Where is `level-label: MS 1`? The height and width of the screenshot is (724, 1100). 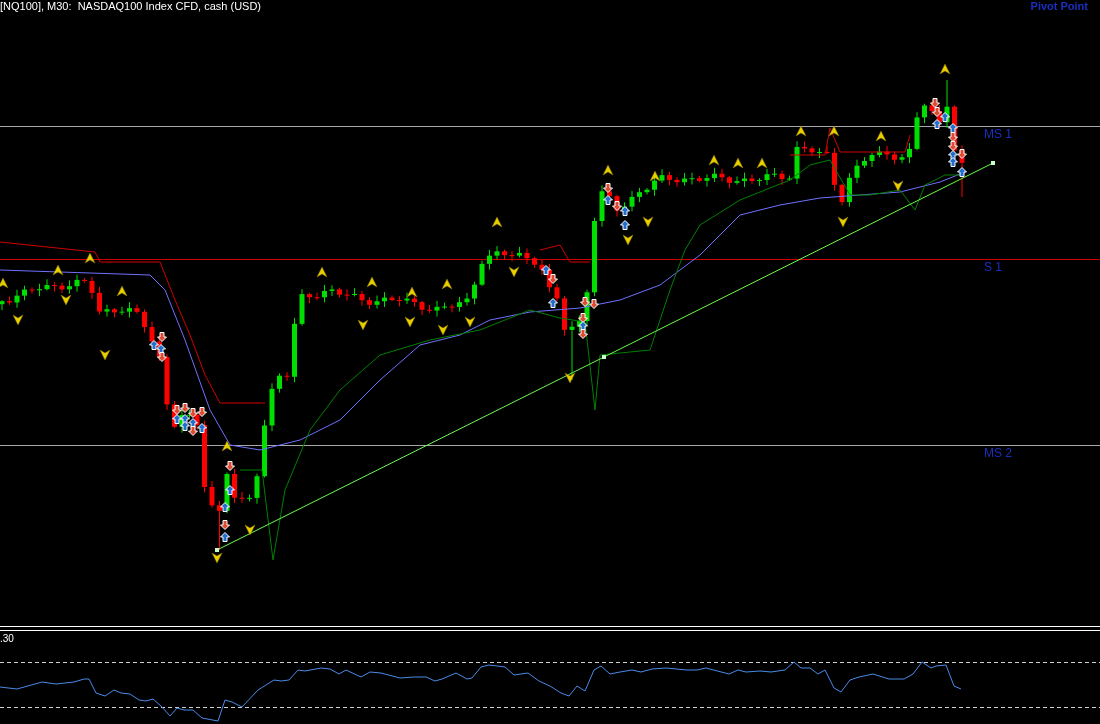 level-label: MS 1 is located at coordinates (998, 134).